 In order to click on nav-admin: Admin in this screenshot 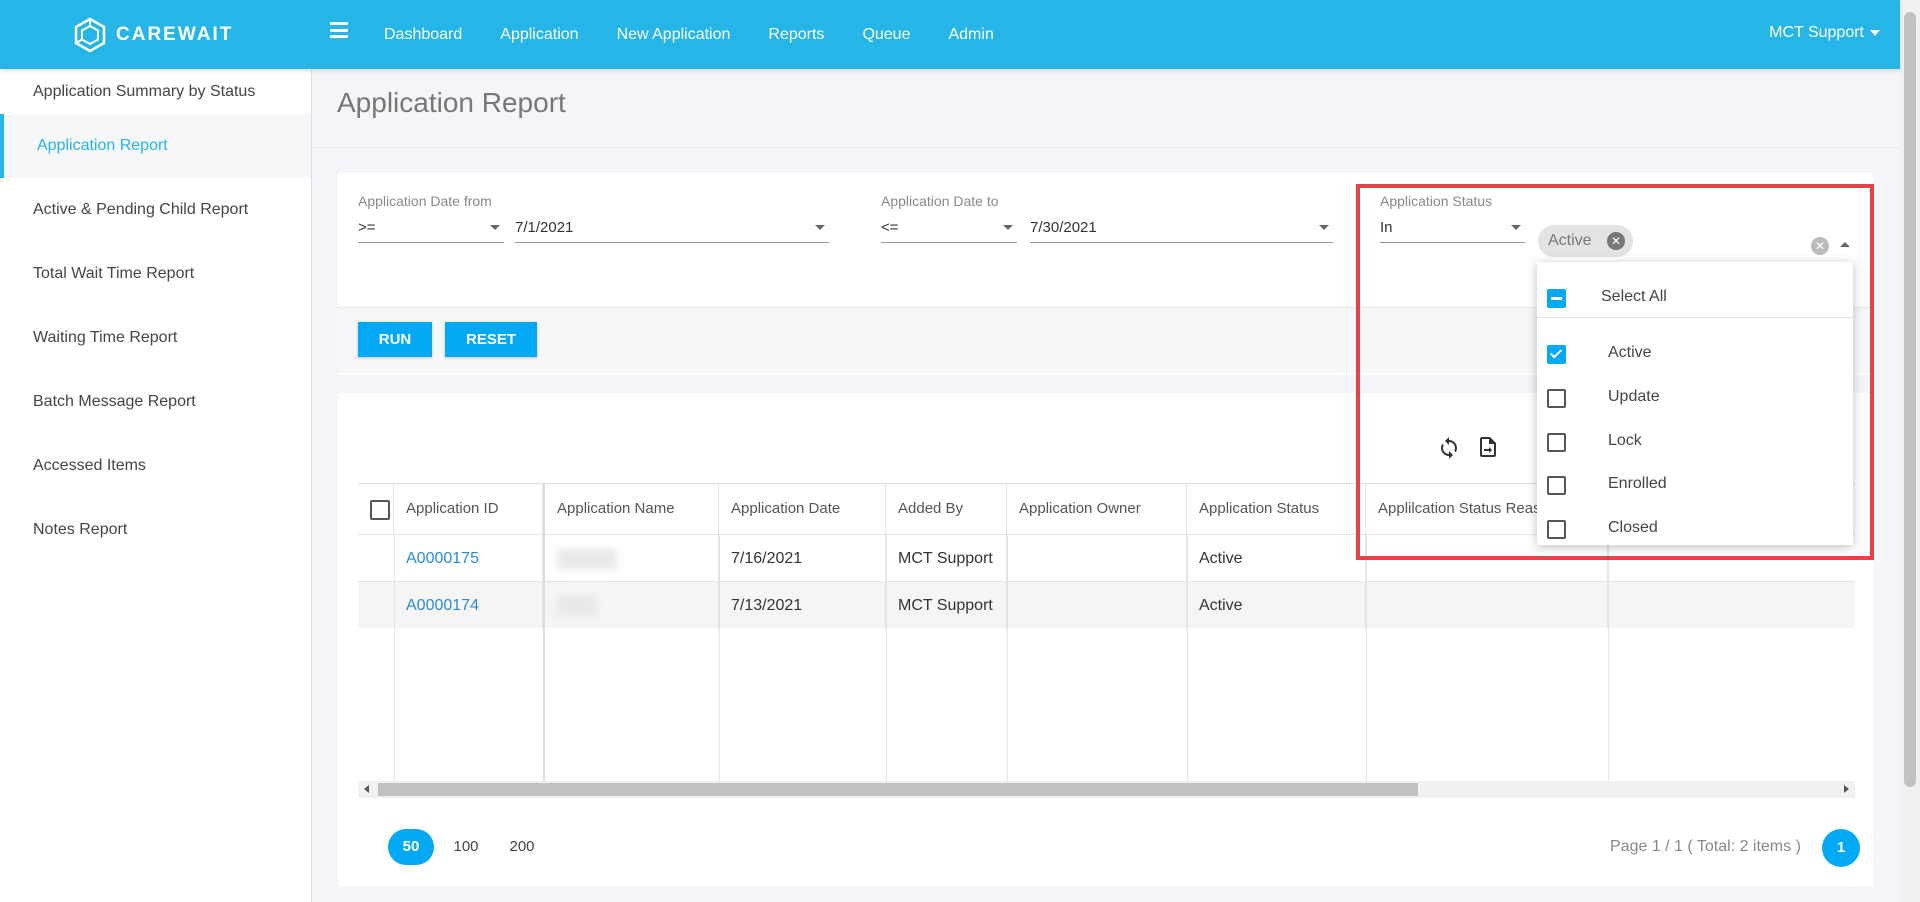, I will do `click(970, 35)`.